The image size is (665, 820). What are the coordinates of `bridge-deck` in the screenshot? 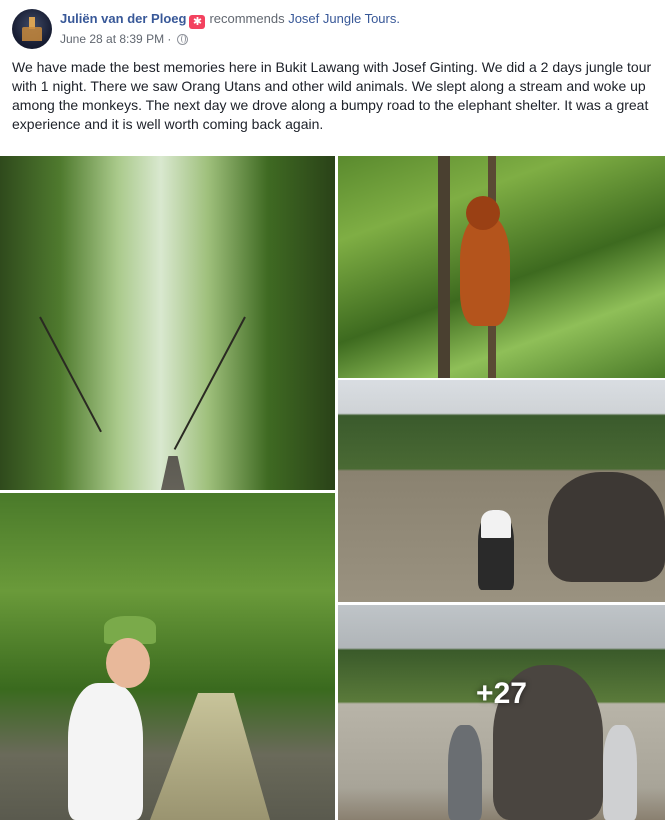 It's located at (173, 473).